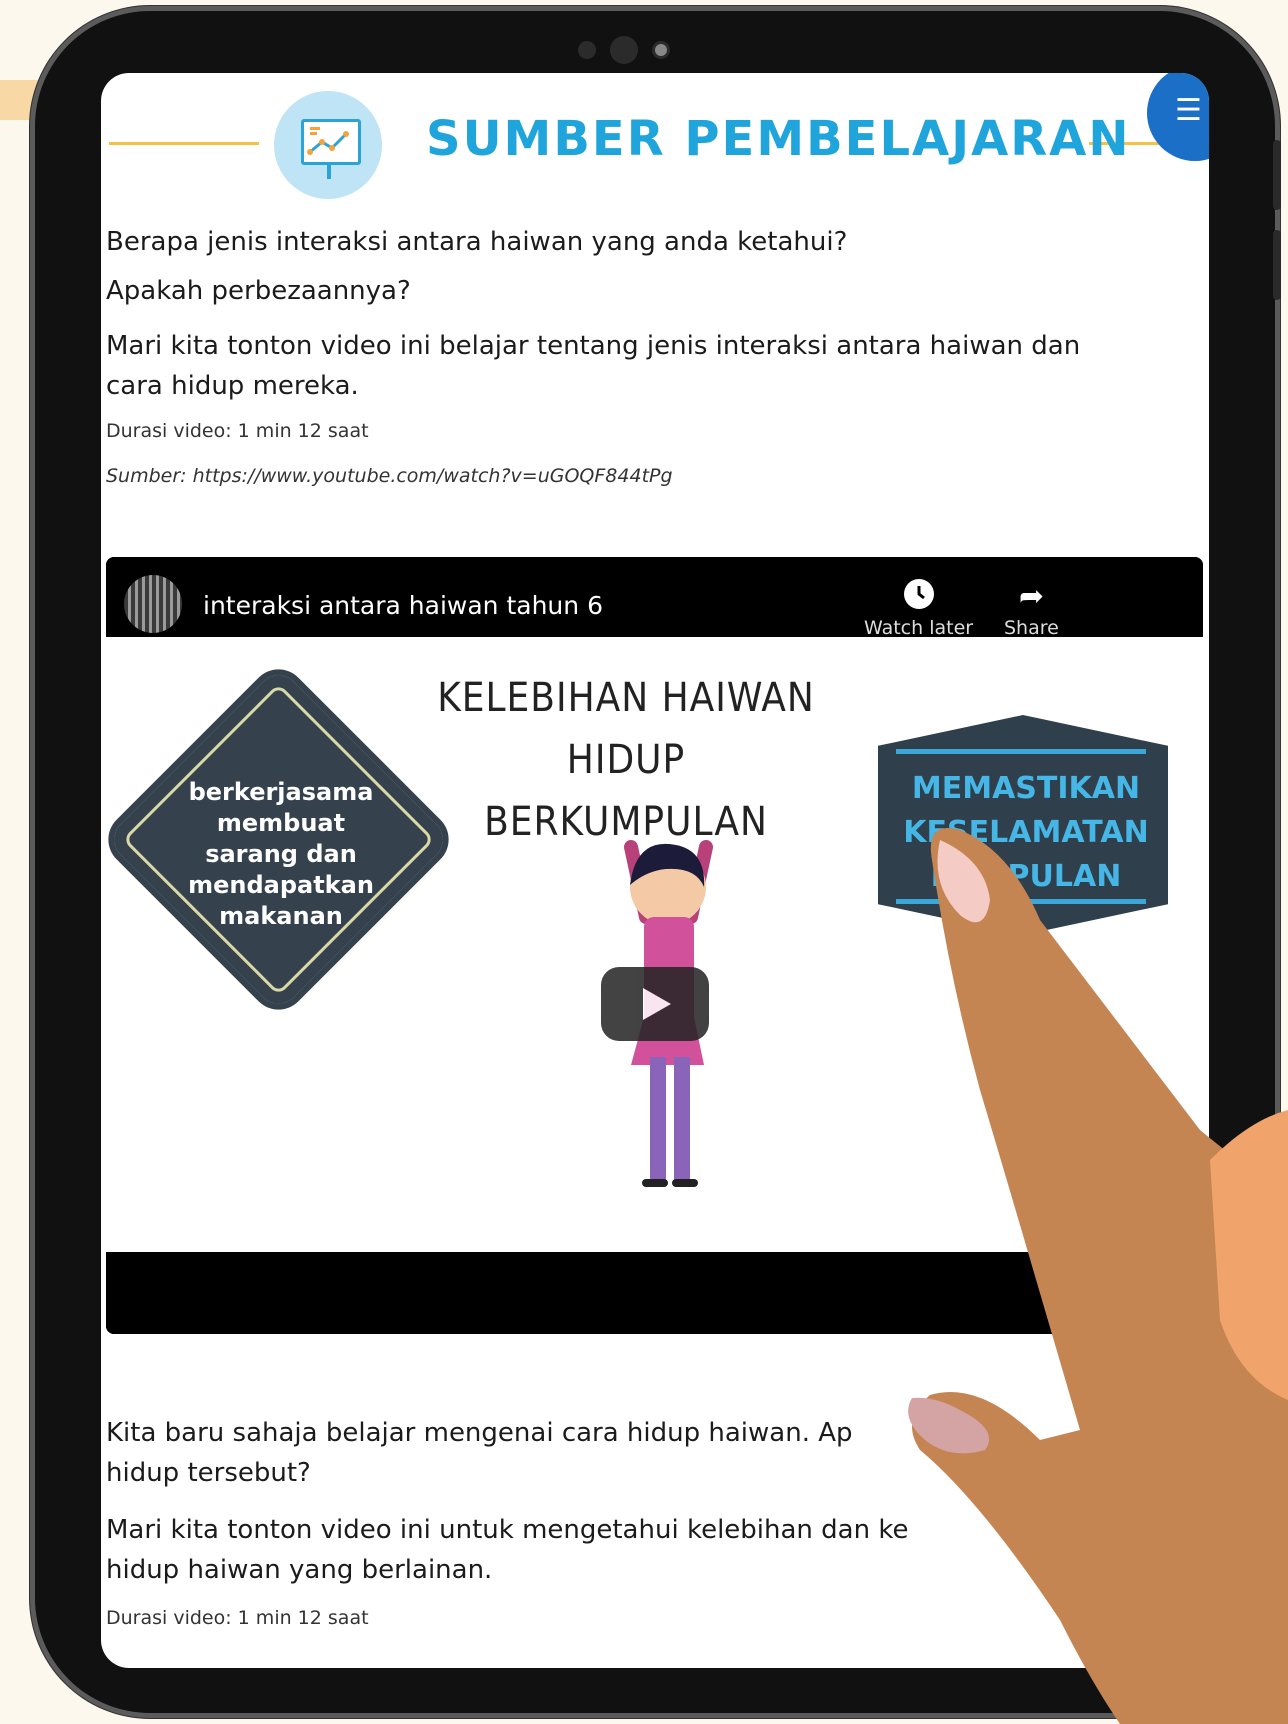 This screenshot has height=1724, width=1288. Describe the element at coordinates (1031, 596) in the screenshot. I see `share-icon: ➦` at that location.